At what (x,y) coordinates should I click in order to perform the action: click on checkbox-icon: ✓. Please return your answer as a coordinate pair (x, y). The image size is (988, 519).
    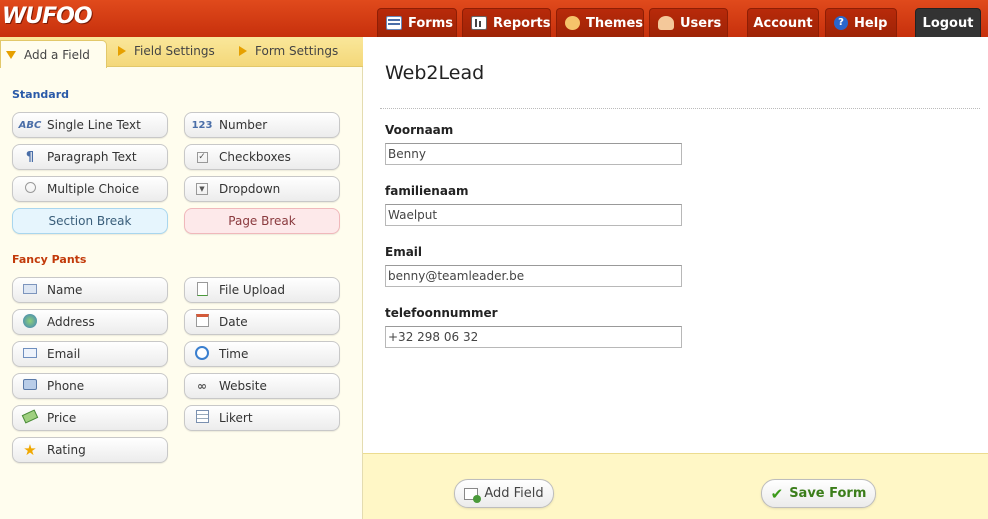
    Looking at the image, I should click on (202, 157).